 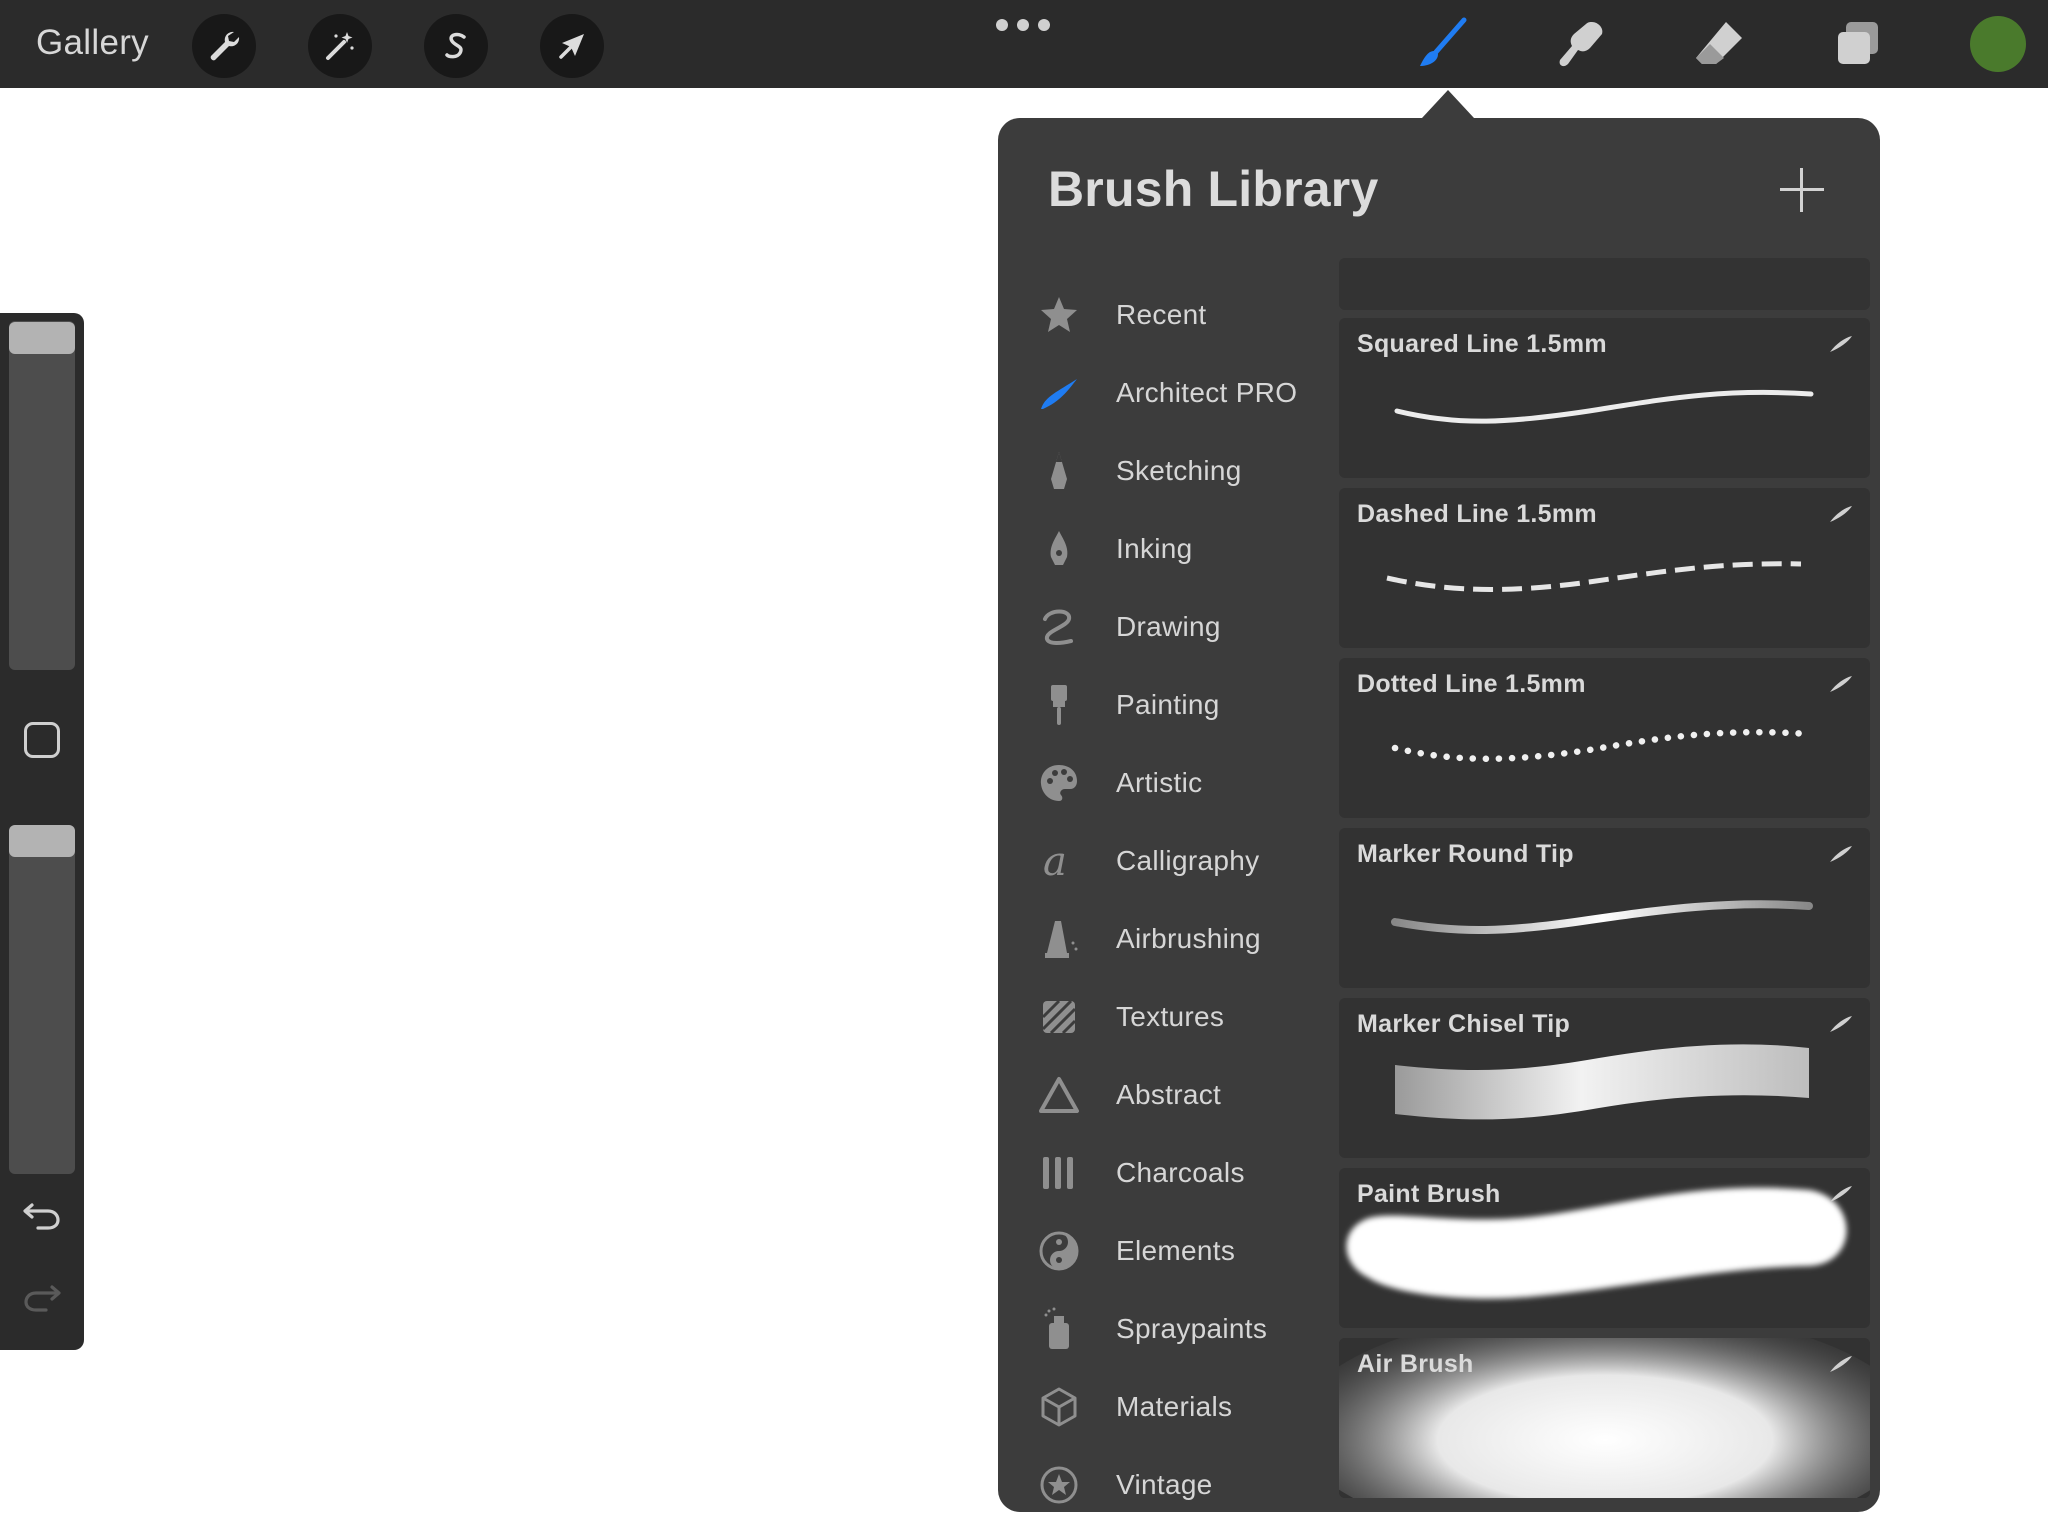 What do you see at coordinates (1604, 908) in the screenshot?
I see `brush-item-marker-round-tip: Marker Round Tip` at bounding box center [1604, 908].